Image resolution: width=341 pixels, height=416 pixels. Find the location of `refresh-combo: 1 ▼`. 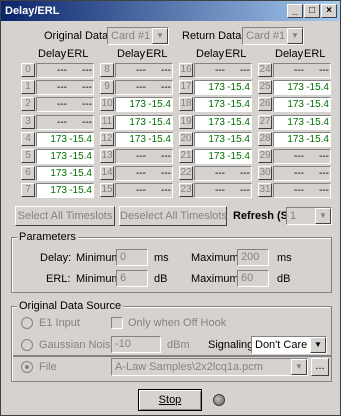

refresh-combo: 1 ▼ is located at coordinates (309, 216).